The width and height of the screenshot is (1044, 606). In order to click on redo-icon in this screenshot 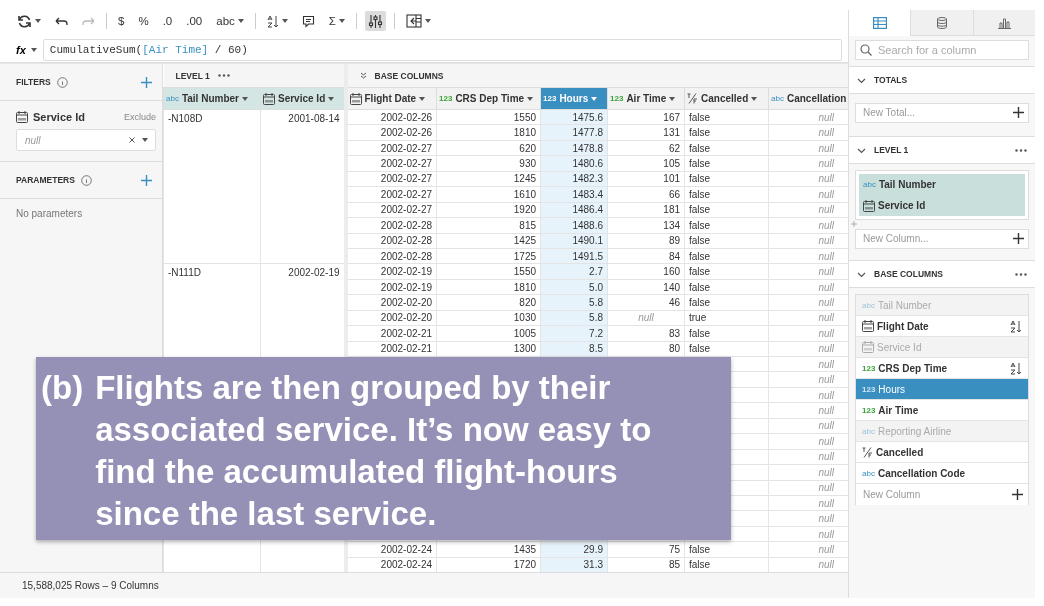, I will do `click(88, 21)`.